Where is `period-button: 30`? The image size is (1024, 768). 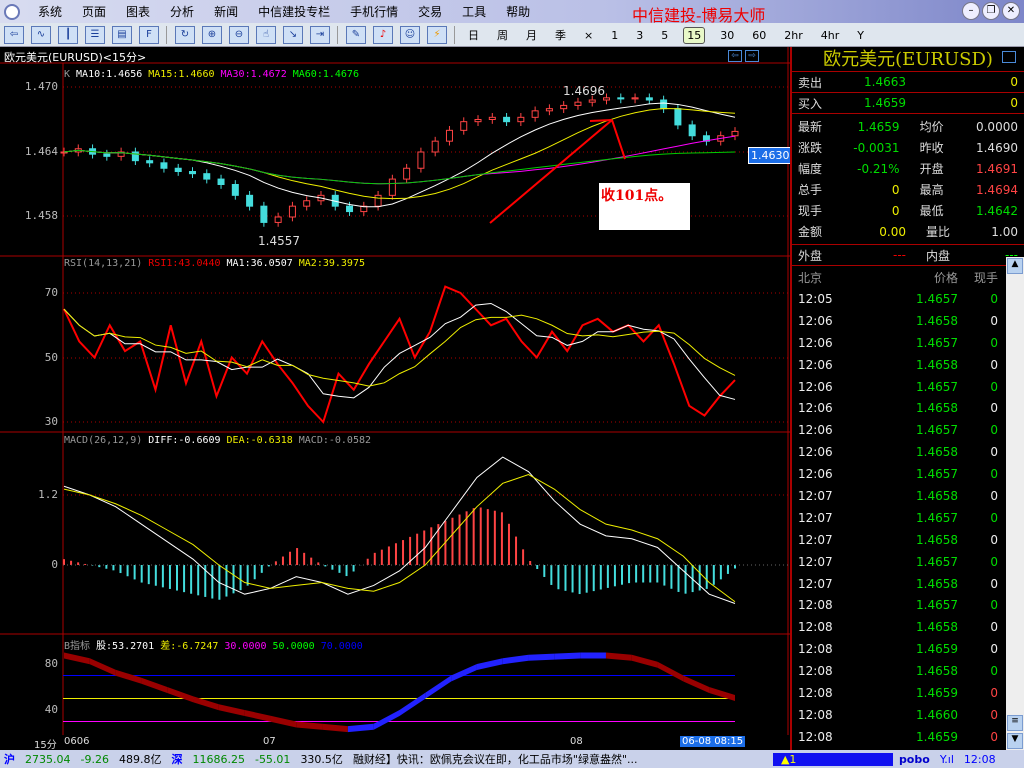
period-button: 30 is located at coordinates (727, 35).